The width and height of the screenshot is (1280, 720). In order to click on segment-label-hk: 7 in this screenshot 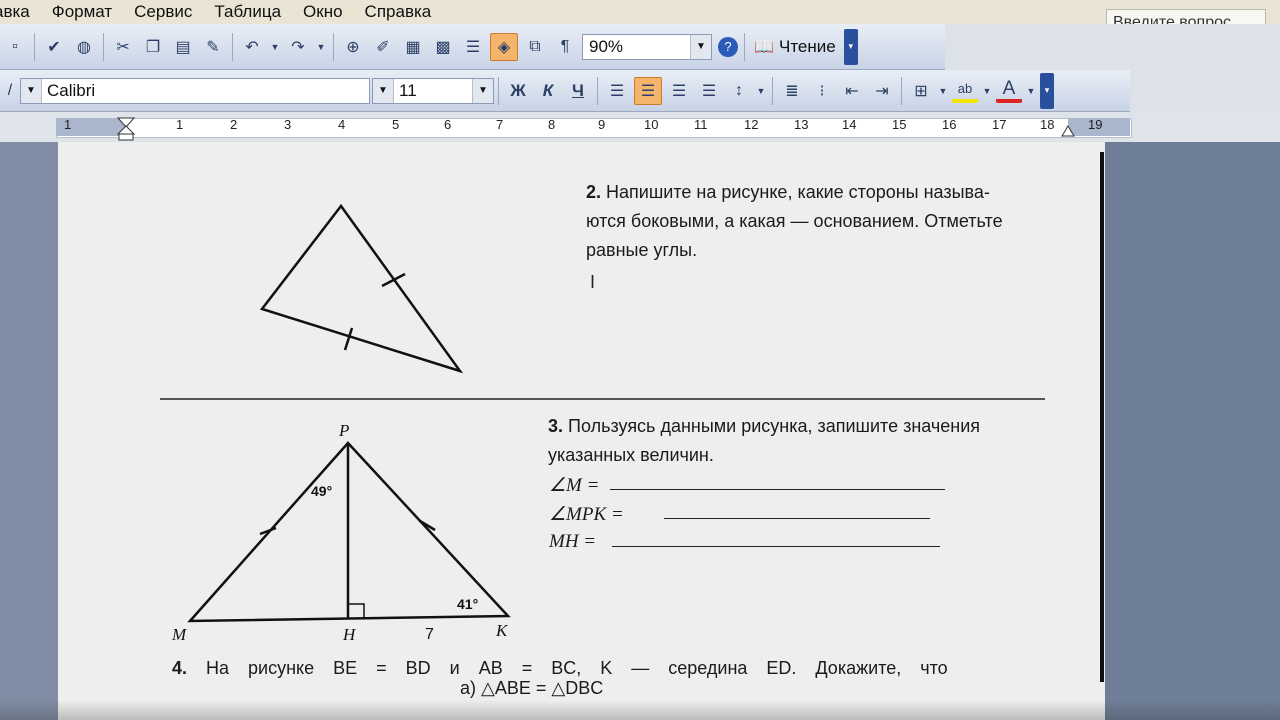, I will do `click(429, 634)`.